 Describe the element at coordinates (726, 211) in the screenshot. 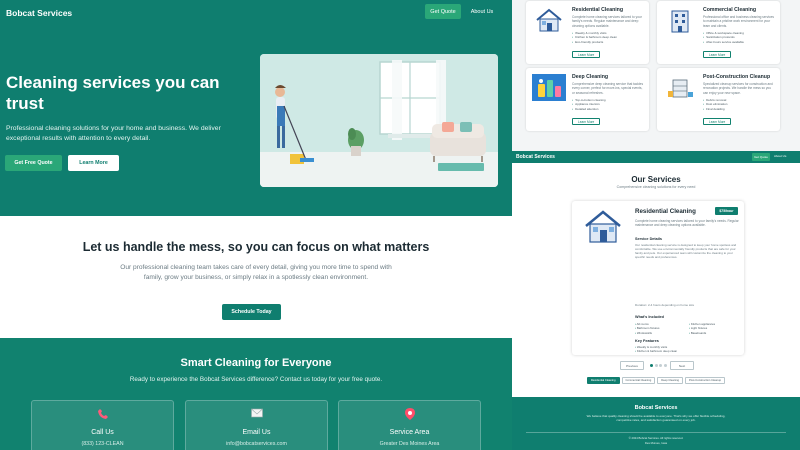

I see `price-badge: $75/hour` at that location.